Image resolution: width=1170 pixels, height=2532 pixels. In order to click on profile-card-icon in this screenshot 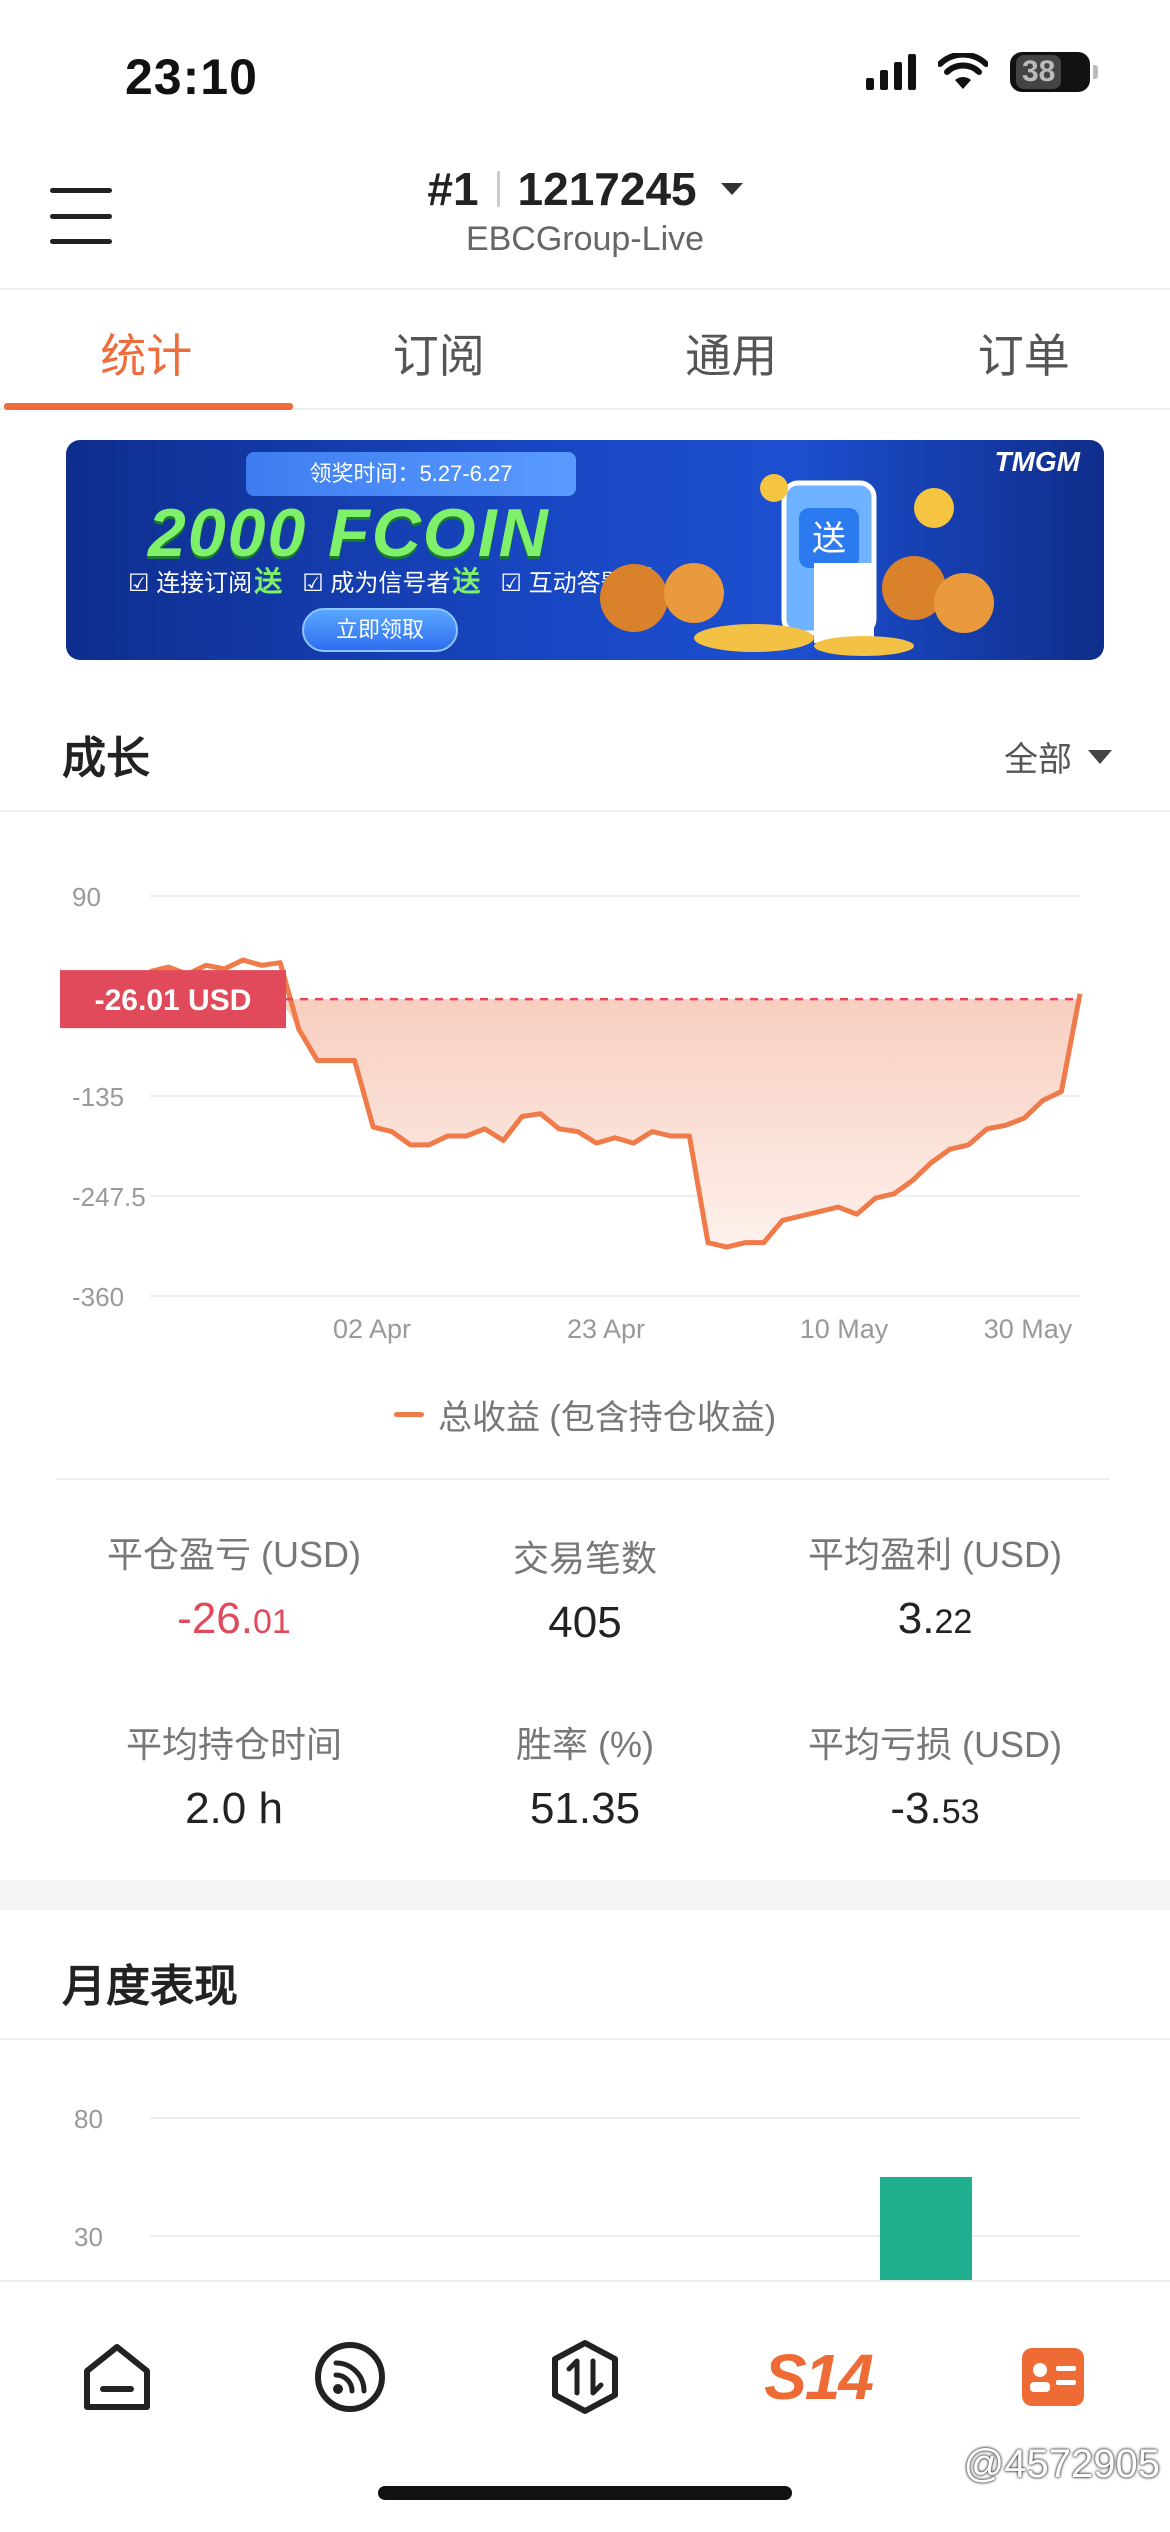, I will do `click(1053, 2377)`.